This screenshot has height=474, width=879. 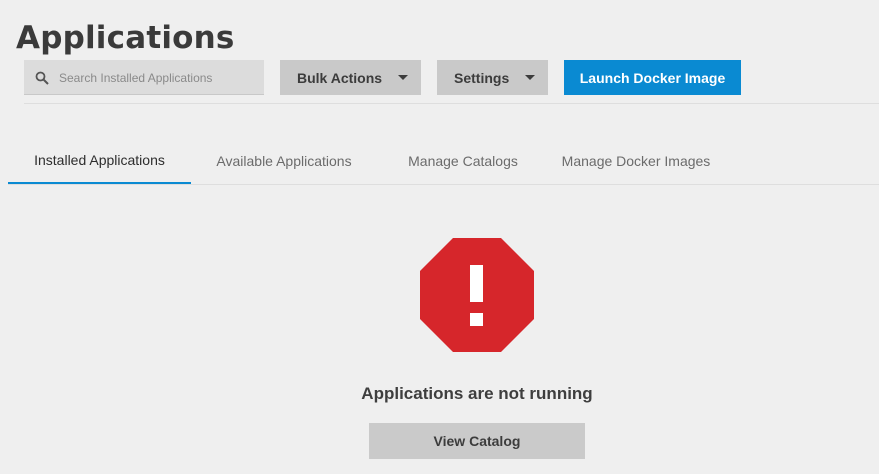 What do you see at coordinates (652, 77) in the screenshot?
I see `launch-docker-image-button: Launch Docker Image` at bounding box center [652, 77].